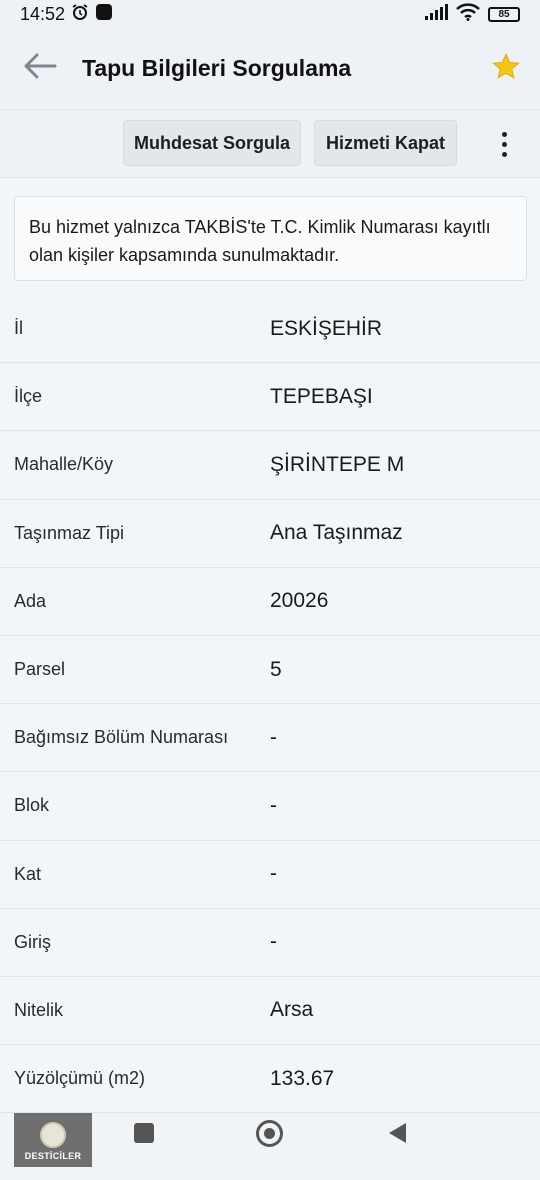 The image size is (540, 1180). What do you see at coordinates (28, 873) in the screenshot?
I see `row-label: Kat` at bounding box center [28, 873].